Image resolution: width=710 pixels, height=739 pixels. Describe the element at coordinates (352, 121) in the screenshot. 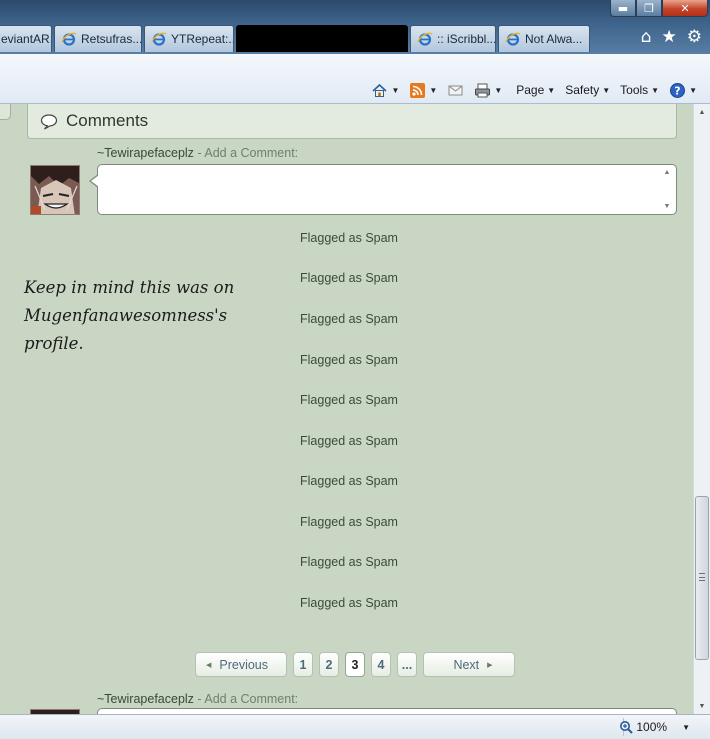

I see `comments-header: Comments` at that location.